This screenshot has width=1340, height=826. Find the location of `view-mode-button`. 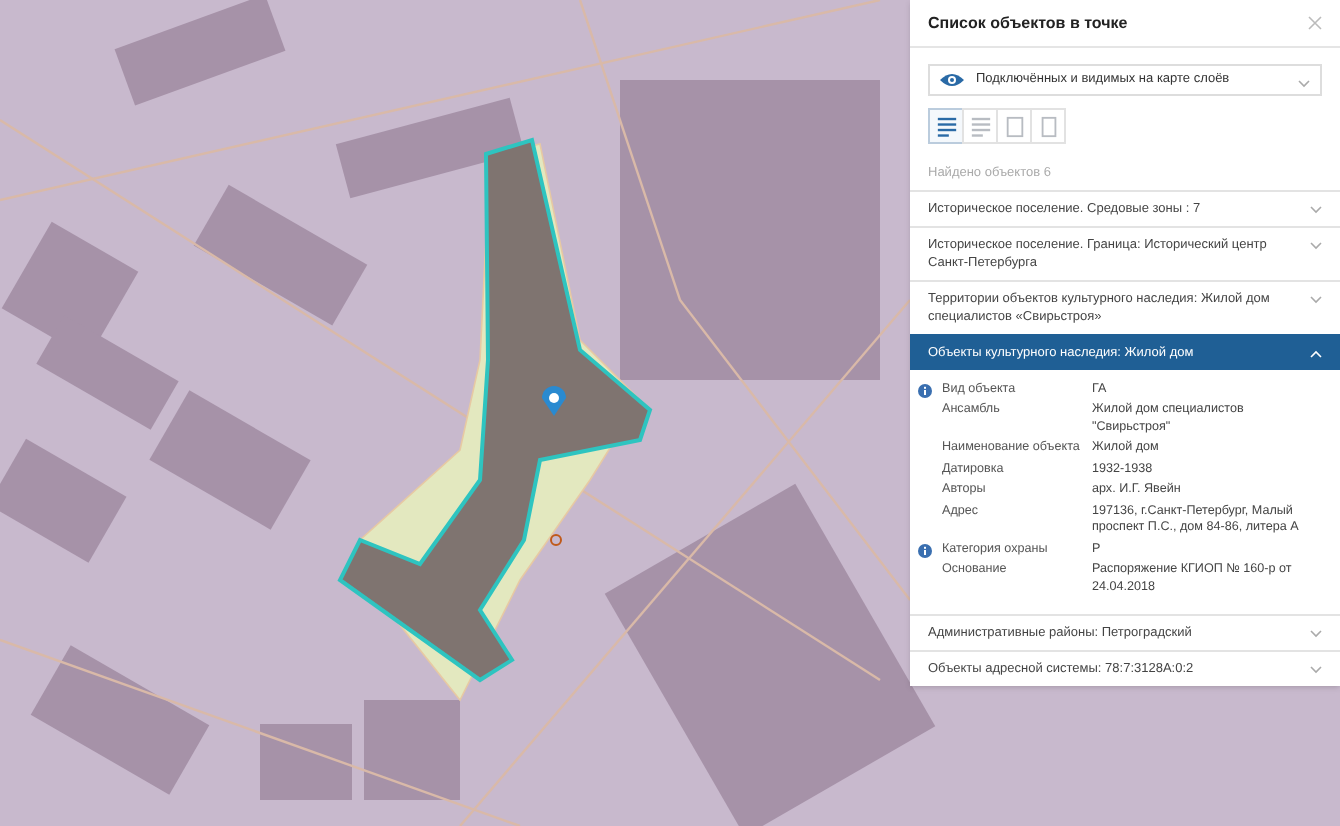

view-mode-button is located at coordinates (946, 126).